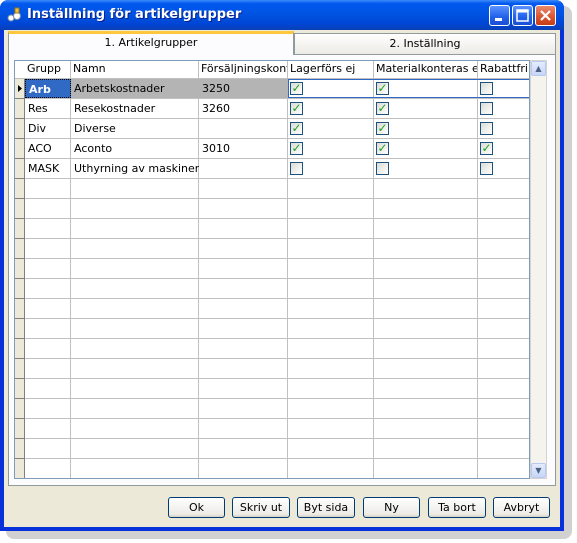 This screenshot has height=543, width=577. I want to click on column-header-lagerfors-ej: Lagerförs ej, so click(331, 69).